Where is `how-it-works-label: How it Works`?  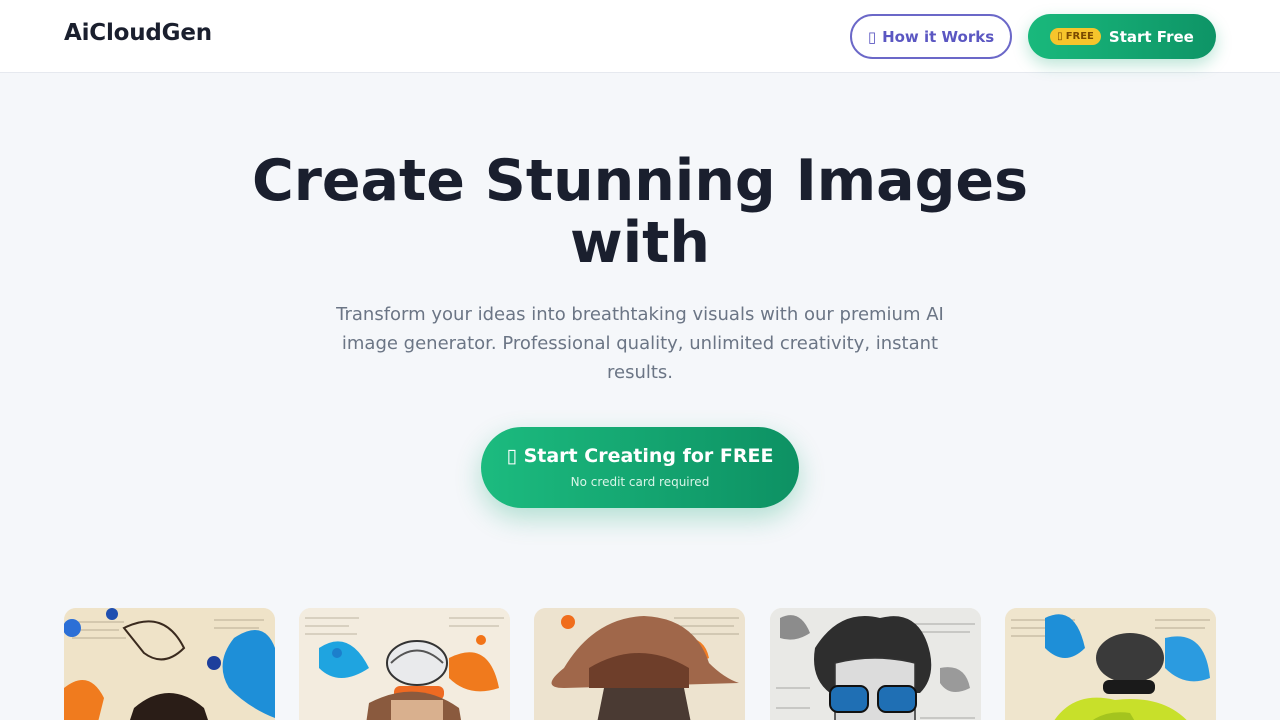
how-it-works-label: How it Works is located at coordinates (938, 36).